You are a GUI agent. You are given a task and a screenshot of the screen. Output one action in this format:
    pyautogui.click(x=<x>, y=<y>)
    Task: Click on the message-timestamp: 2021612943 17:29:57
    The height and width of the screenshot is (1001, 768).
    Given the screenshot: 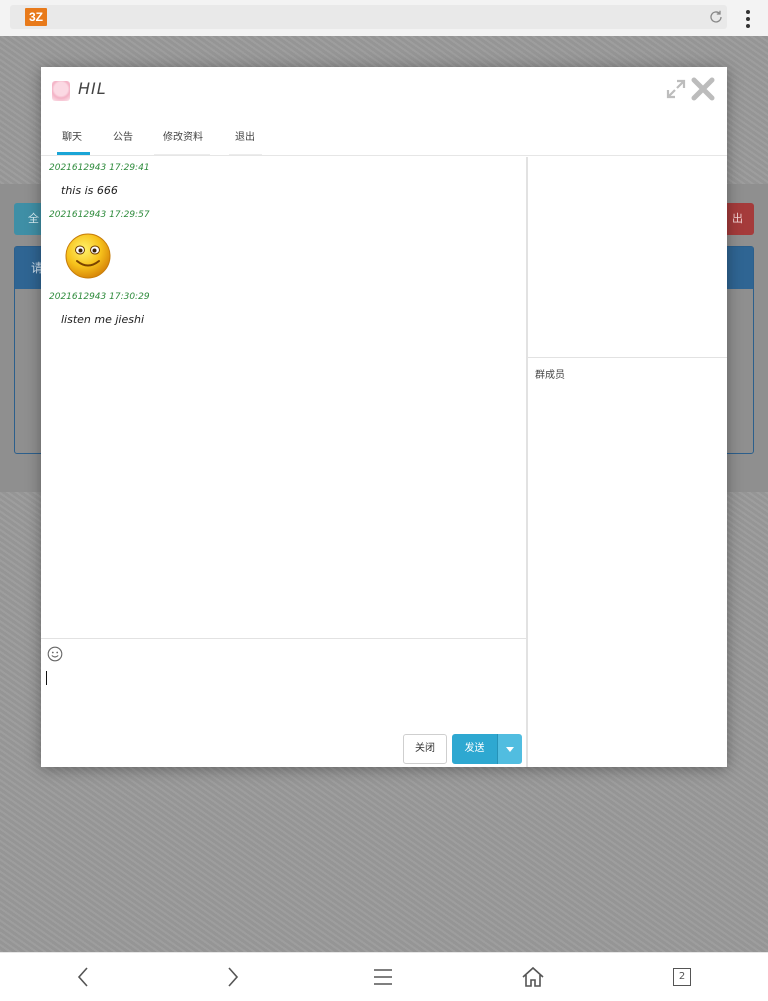 What is the action you would take?
    pyautogui.click(x=99, y=215)
    